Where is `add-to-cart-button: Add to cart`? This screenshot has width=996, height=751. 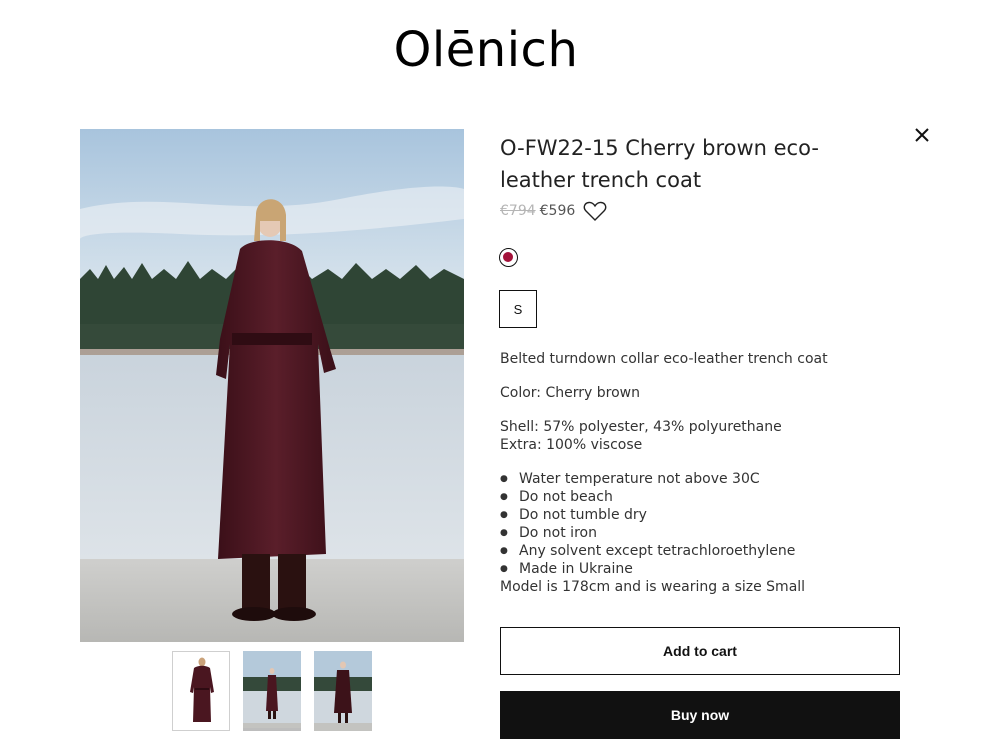 add-to-cart-button: Add to cart is located at coordinates (700, 651).